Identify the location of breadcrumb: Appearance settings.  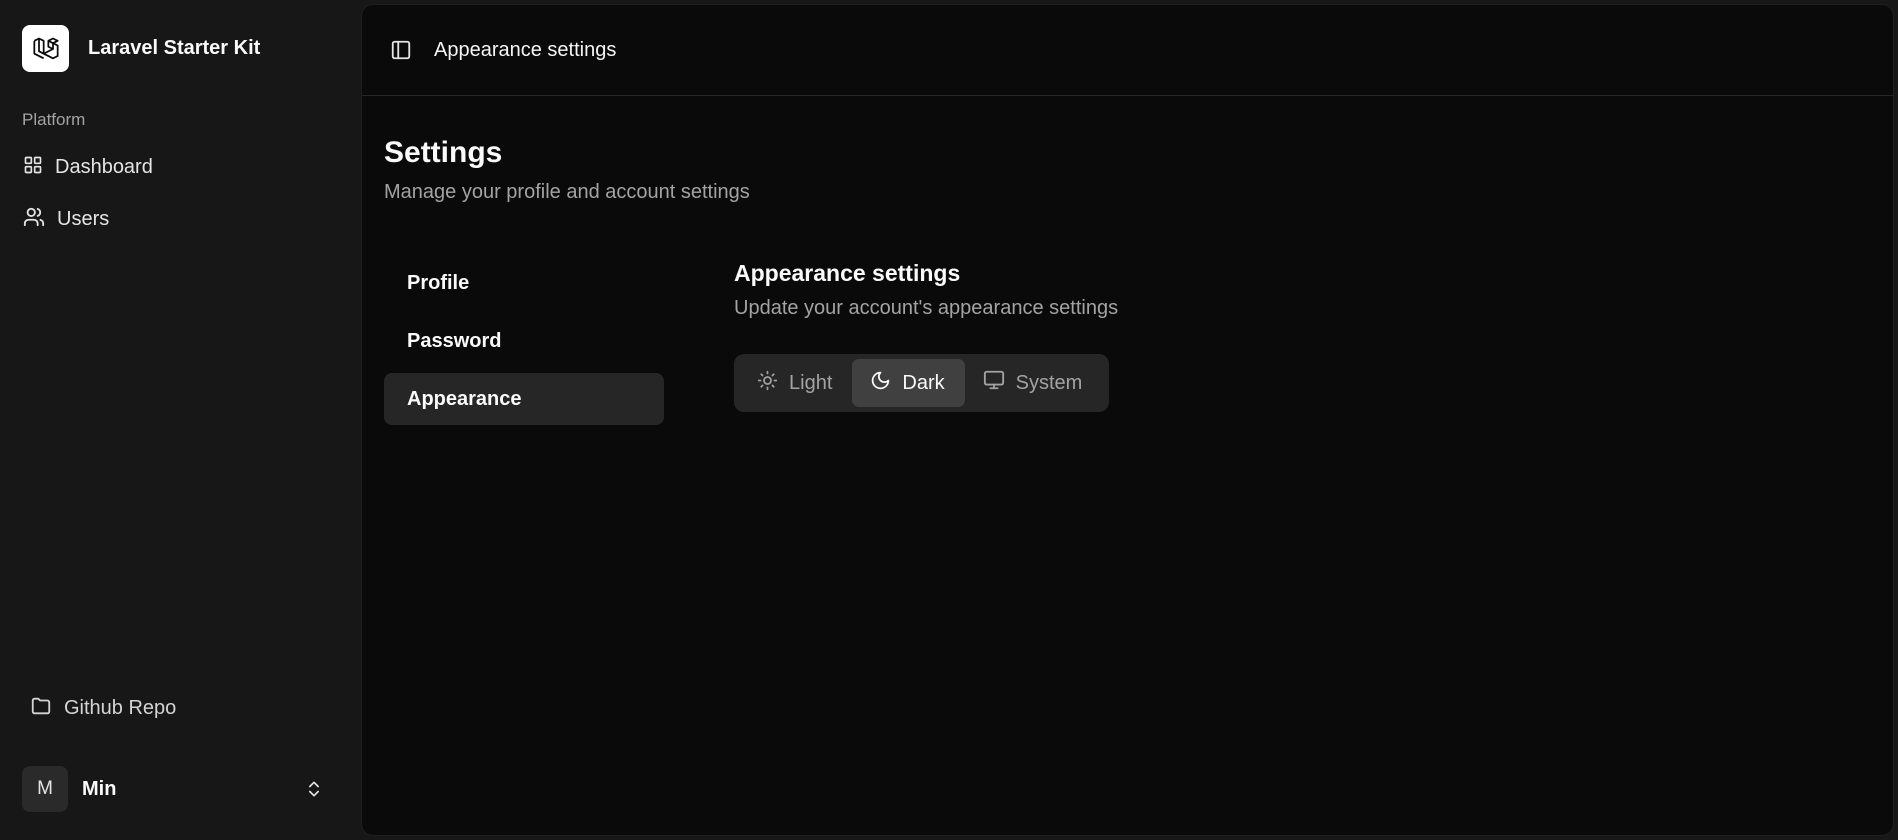
(525, 49).